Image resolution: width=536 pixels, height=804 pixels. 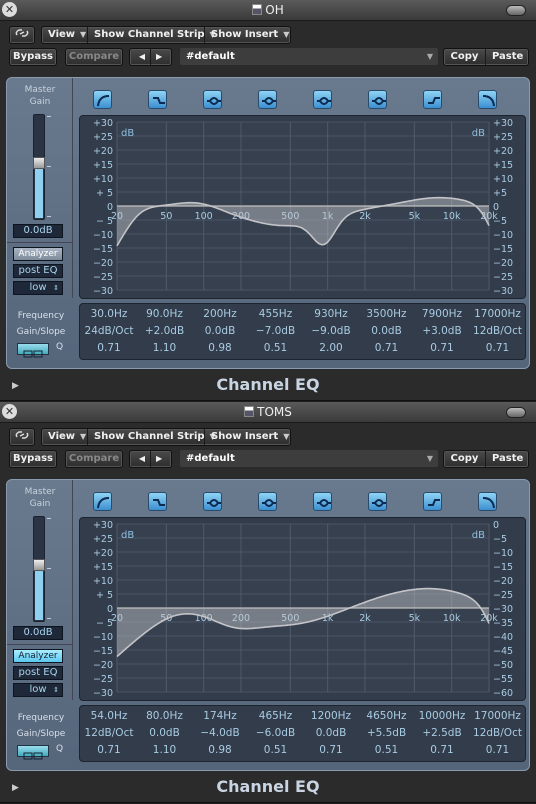 I want to click on band-4-gain-value: −7.0dB, so click(x=276, y=331).